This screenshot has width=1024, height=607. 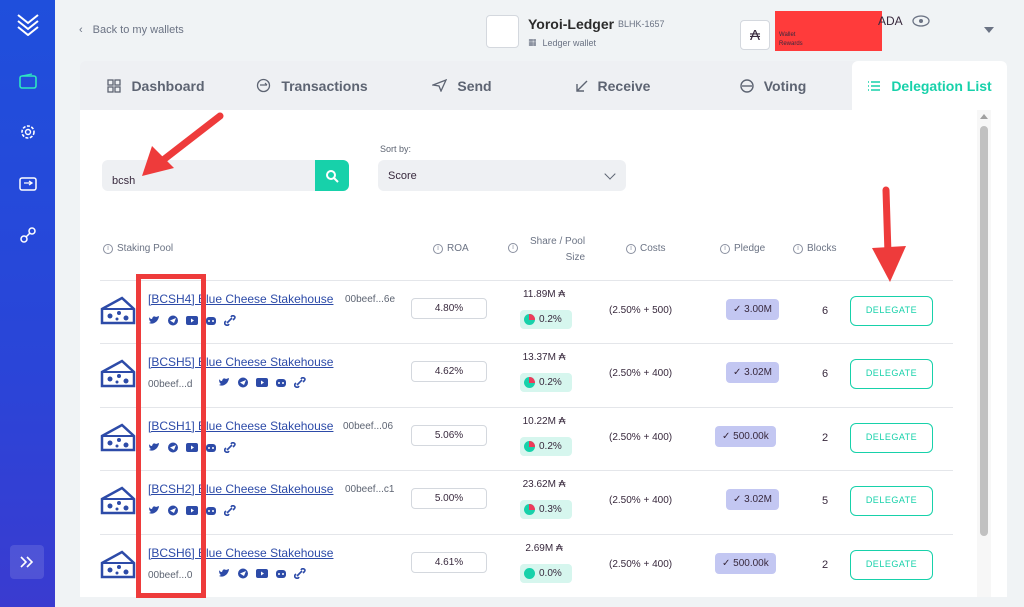 What do you see at coordinates (825, 311) in the screenshot?
I see `blocks-value: 6` at bounding box center [825, 311].